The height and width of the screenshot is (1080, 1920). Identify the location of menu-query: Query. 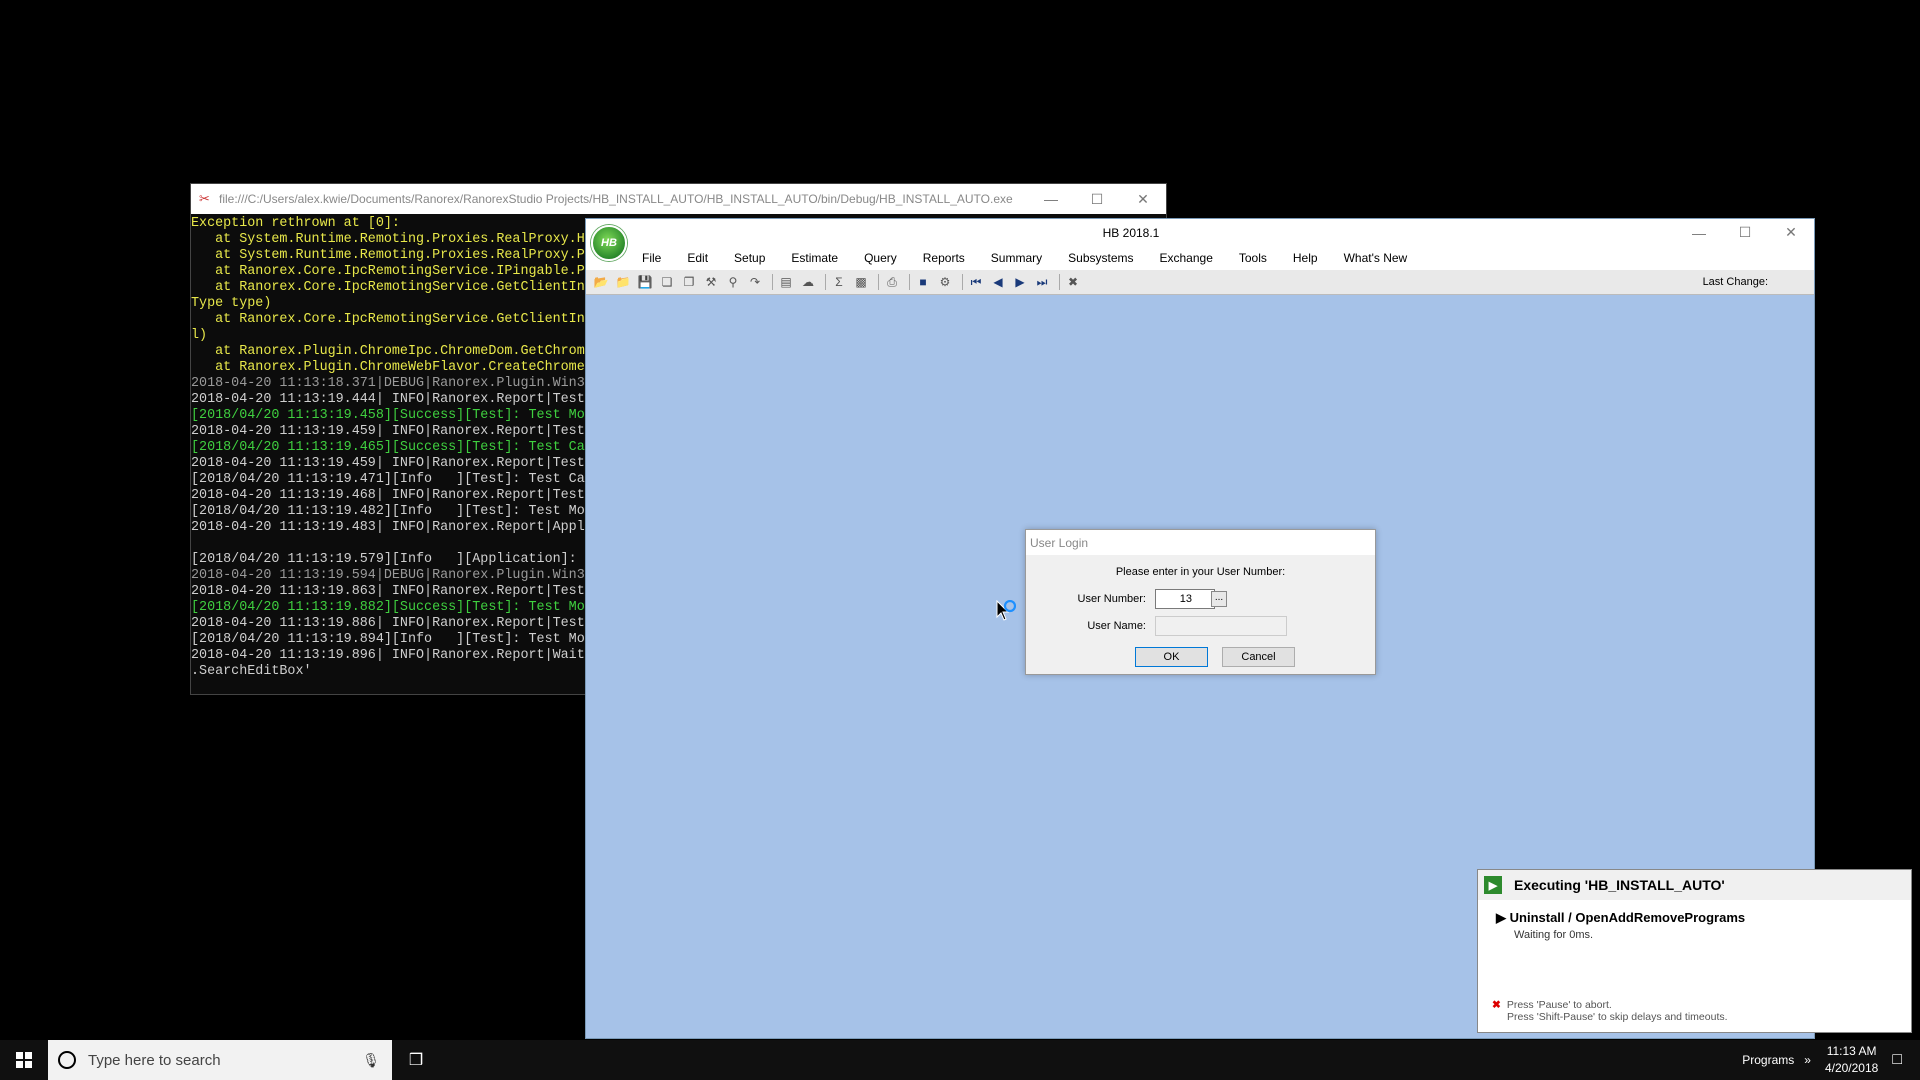
(880, 258).